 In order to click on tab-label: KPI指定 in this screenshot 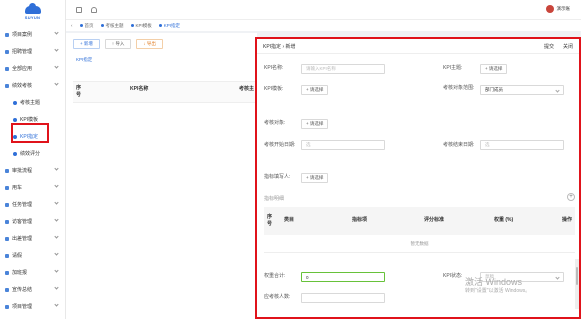, I will do `click(172, 25)`.